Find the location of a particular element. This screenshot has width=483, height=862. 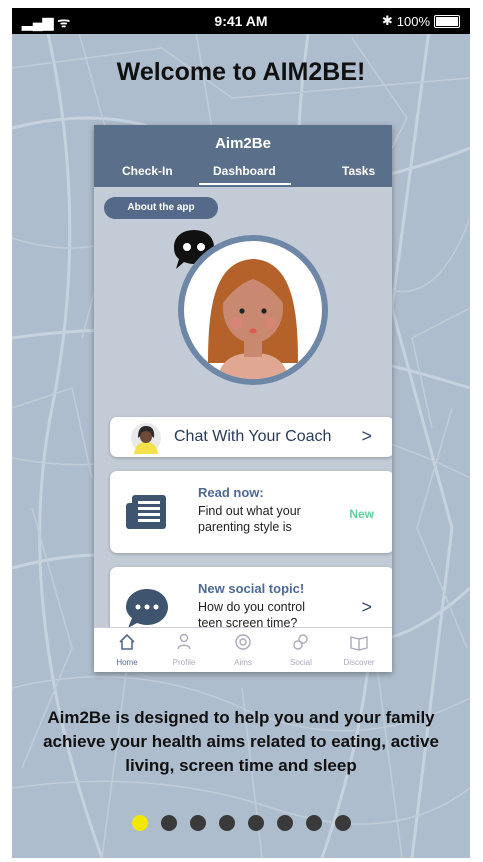

target-icon is located at coordinates (243, 642).